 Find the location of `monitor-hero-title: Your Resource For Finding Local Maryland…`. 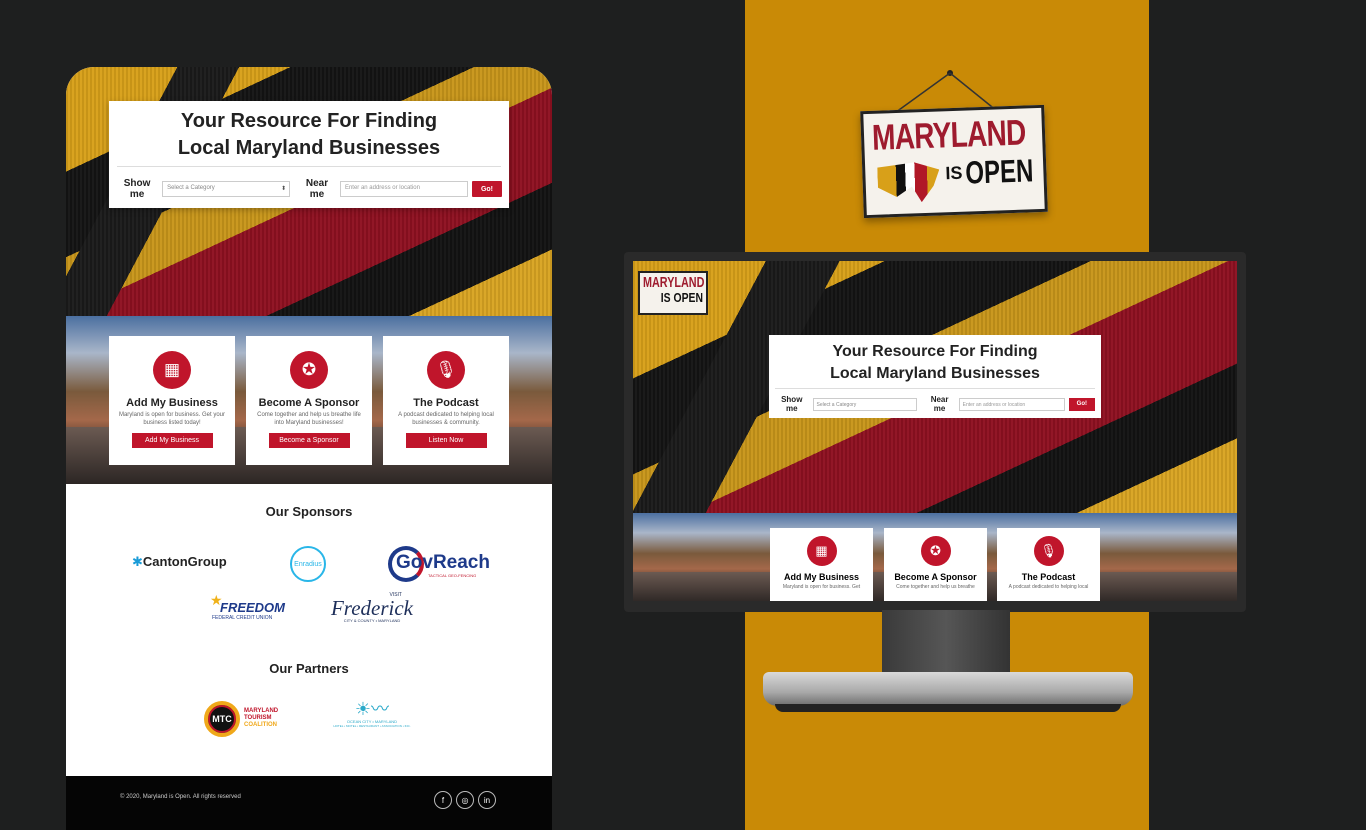

monitor-hero-title: Your Resource For Finding Local Maryland… is located at coordinates (935, 363).